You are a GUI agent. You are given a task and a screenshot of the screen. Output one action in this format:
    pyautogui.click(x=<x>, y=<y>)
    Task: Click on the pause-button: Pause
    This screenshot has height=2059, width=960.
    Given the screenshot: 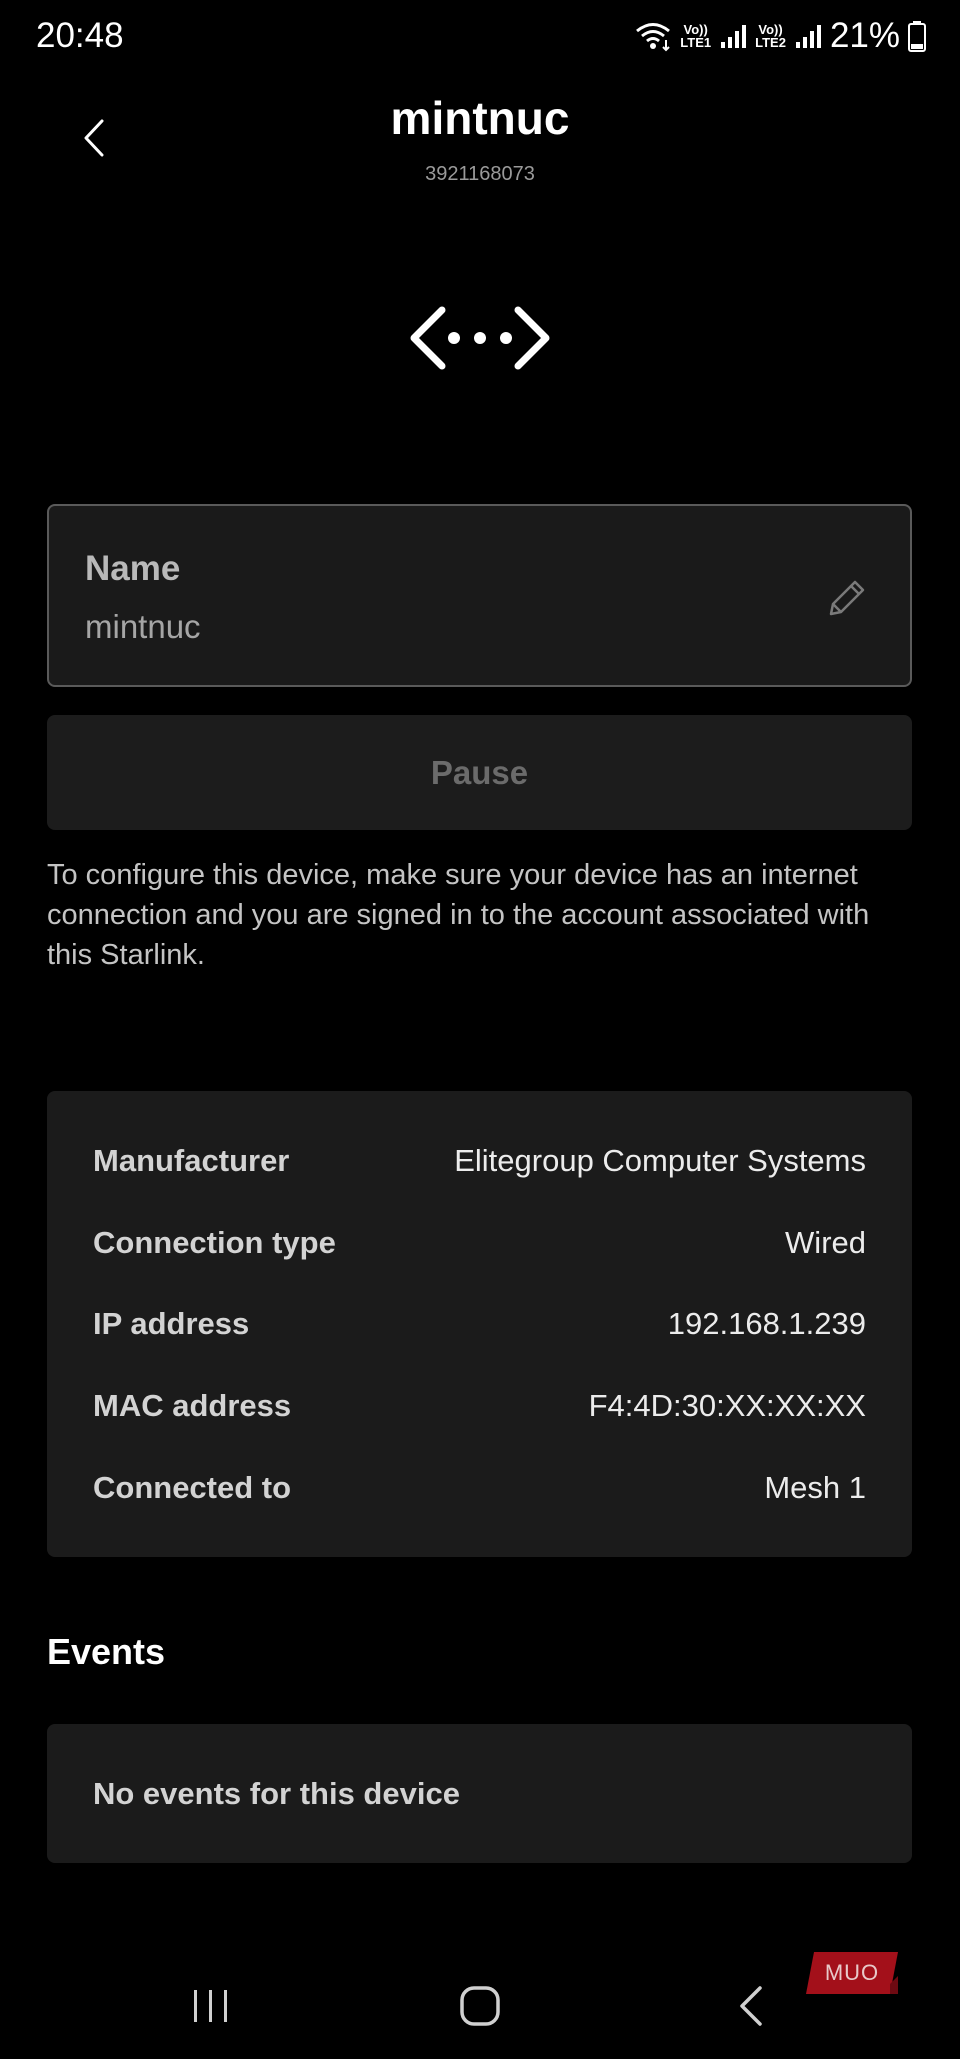 What is the action you would take?
    pyautogui.click(x=479, y=772)
    